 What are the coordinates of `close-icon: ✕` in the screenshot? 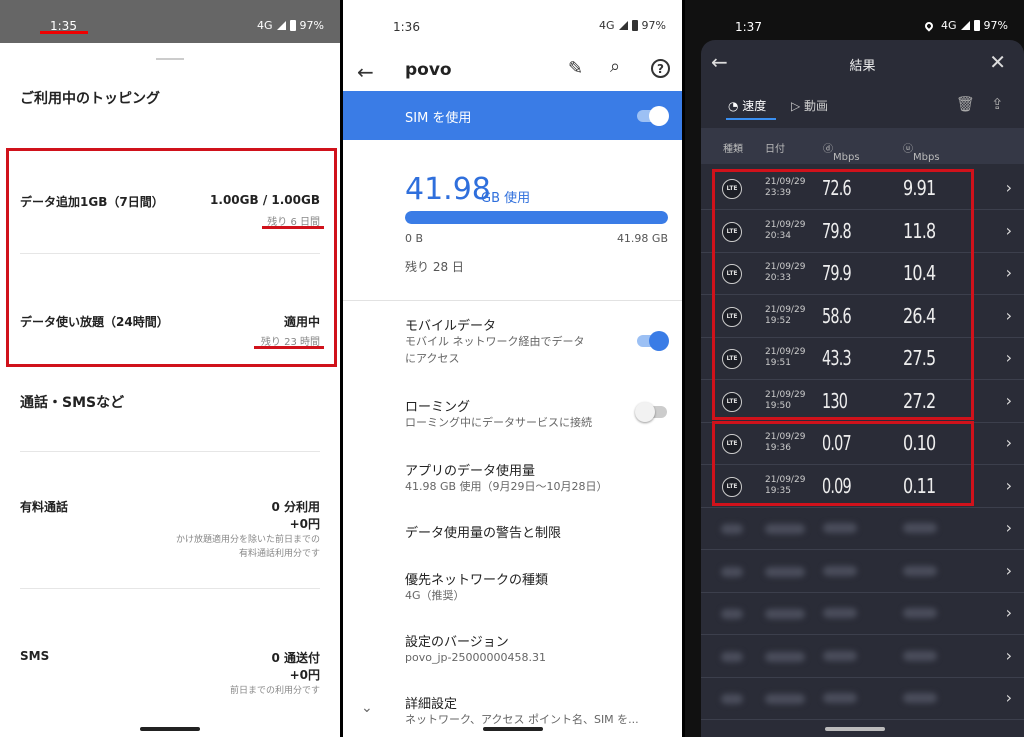 It's located at (997, 62).